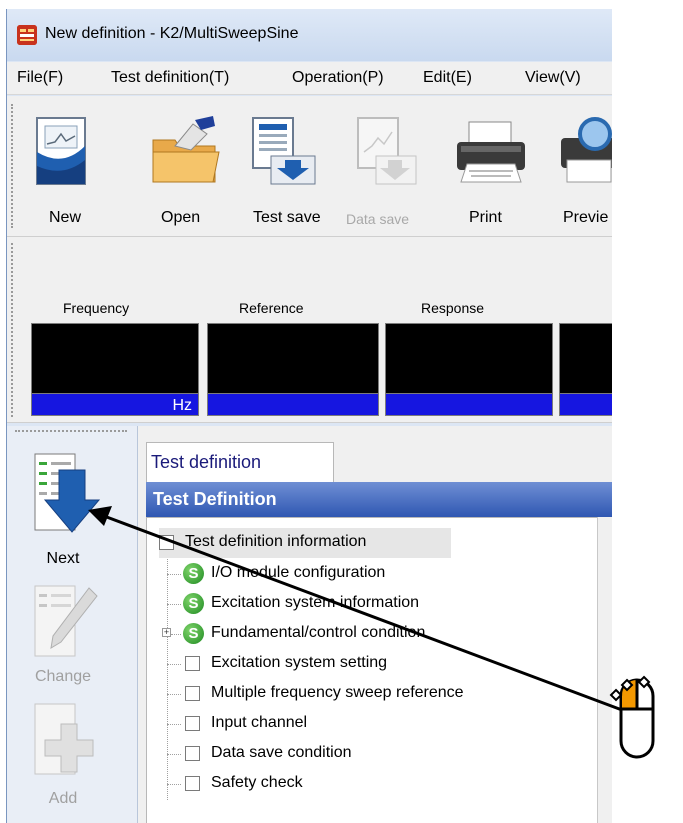 Image resolution: width=683 pixels, height=823 pixels. What do you see at coordinates (13, 330) in the screenshot?
I see `monitor-grip` at bounding box center [13, 330].